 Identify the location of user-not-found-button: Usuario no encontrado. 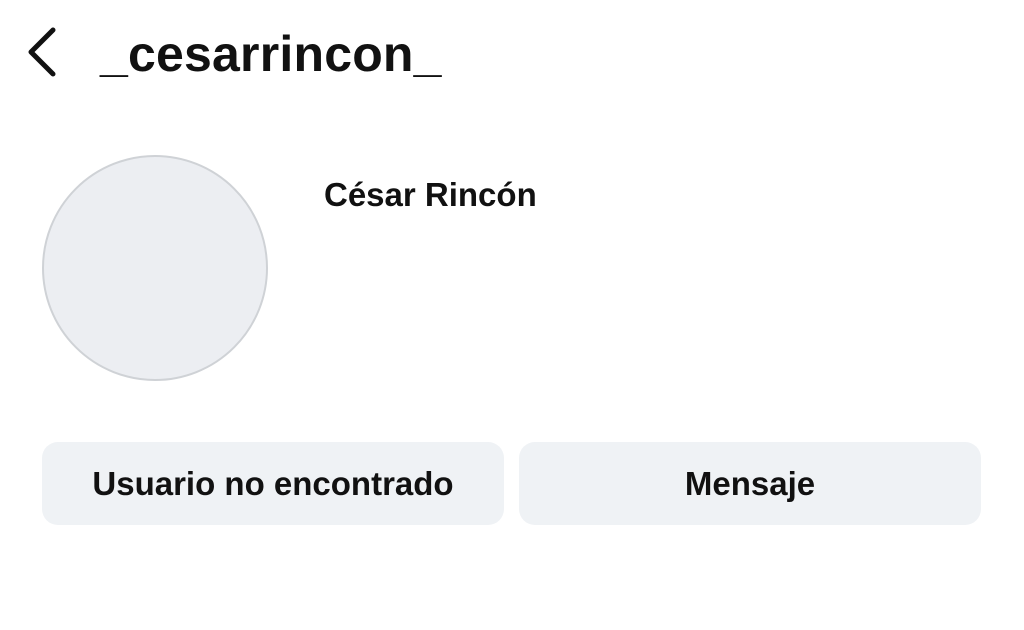
(273, 483).